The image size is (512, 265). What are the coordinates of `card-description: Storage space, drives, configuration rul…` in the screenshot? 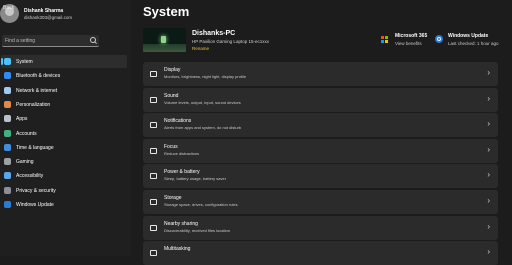 It's located at (201, 204).